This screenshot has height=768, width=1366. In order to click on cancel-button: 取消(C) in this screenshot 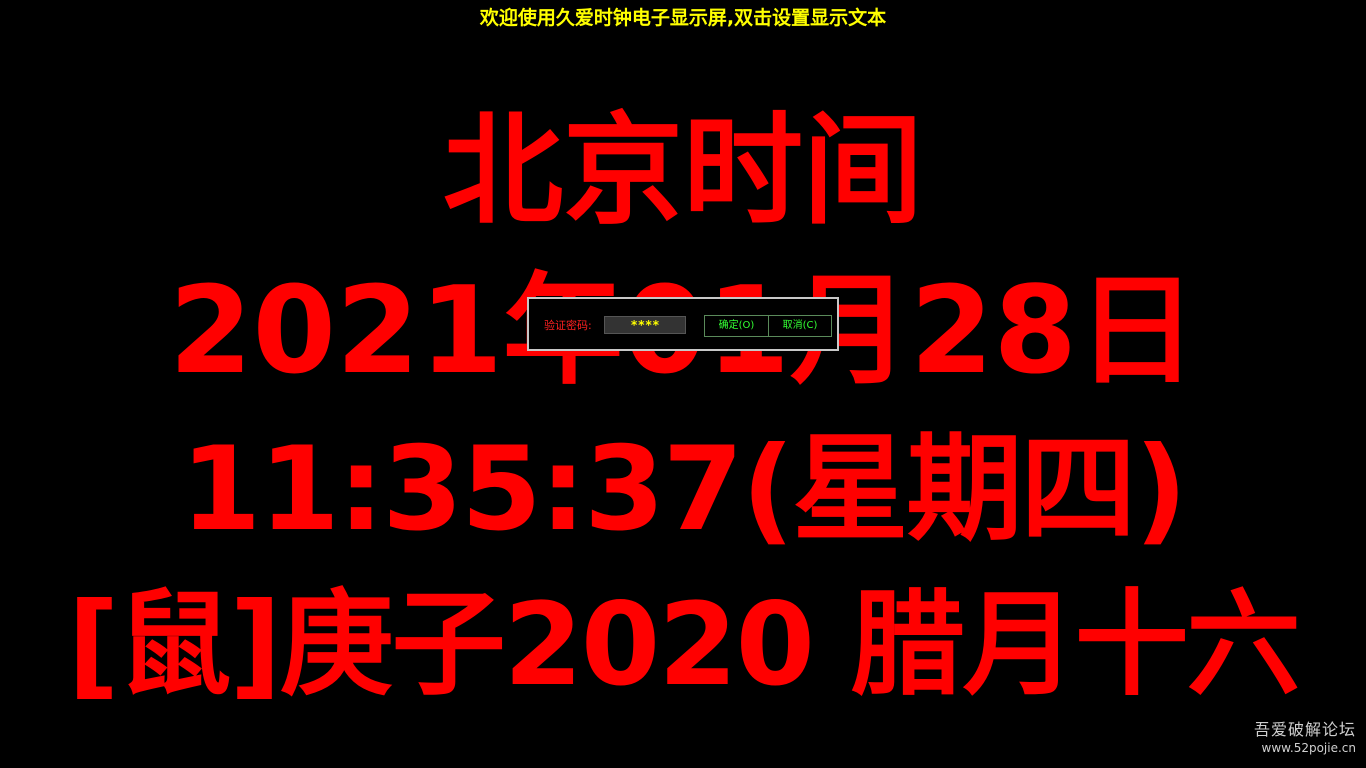, I will do `click(800, 326)`.